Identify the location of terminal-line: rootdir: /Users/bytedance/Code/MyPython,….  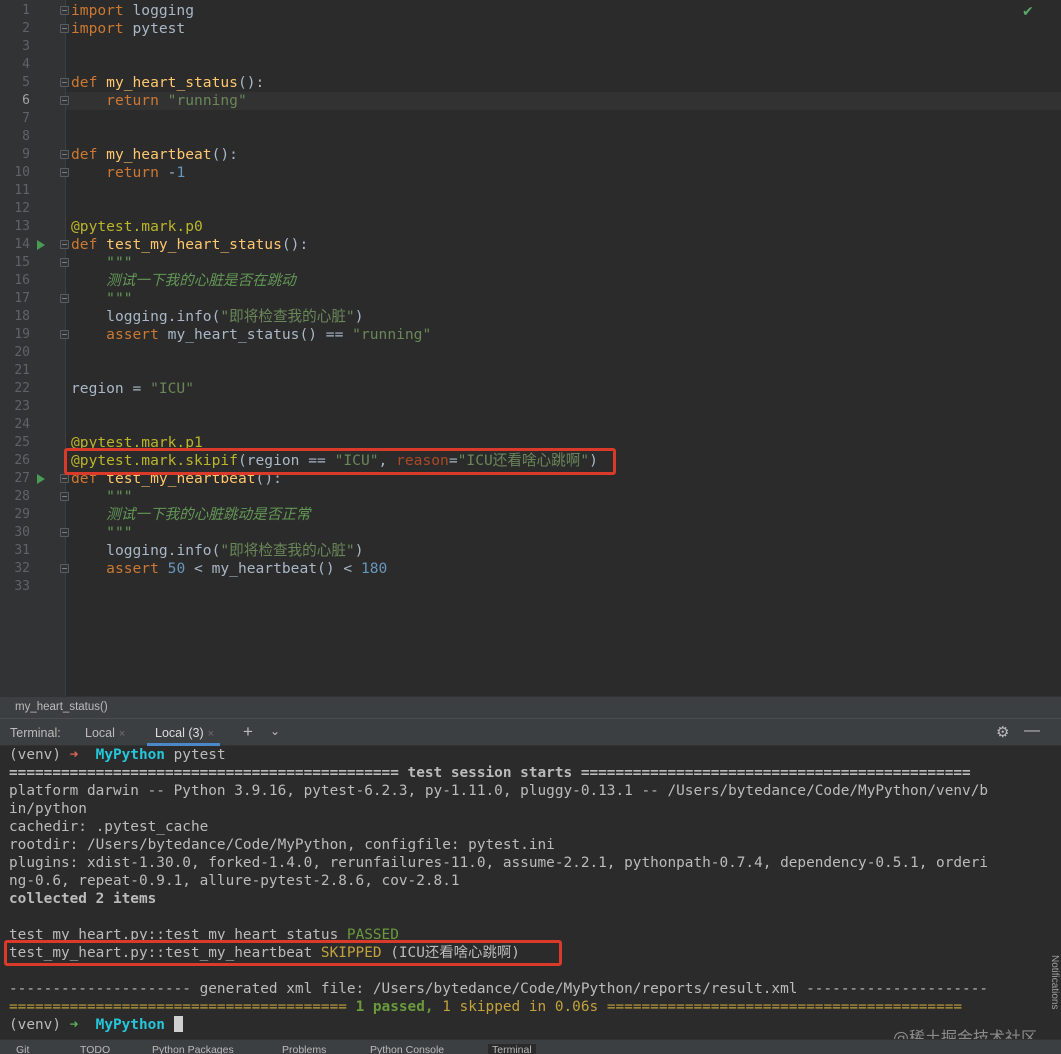
(282, 845).